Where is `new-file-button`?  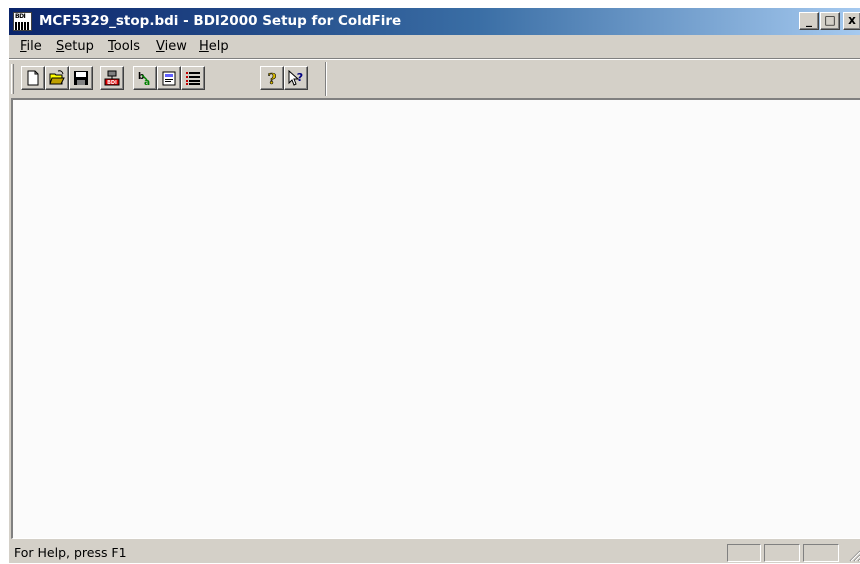 new-file-button is located at coordinates (33, 78).